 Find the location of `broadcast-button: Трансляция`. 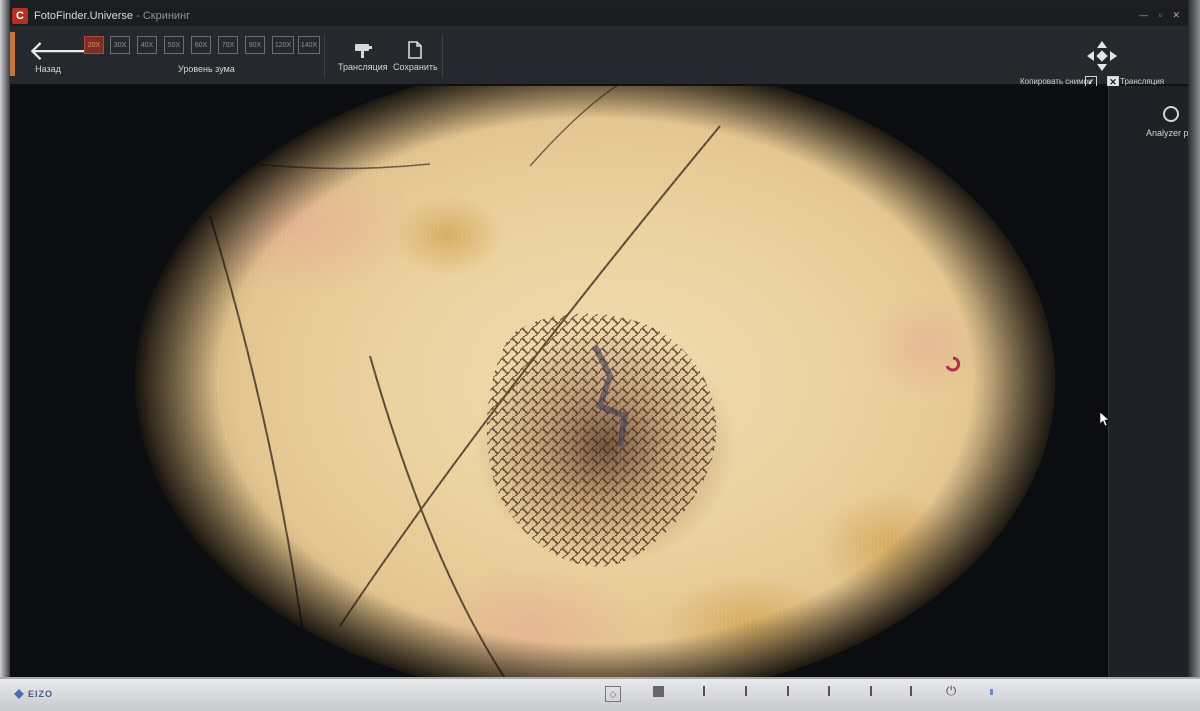

broadcast-button: Трансляция is located at coordinates (363, 56).